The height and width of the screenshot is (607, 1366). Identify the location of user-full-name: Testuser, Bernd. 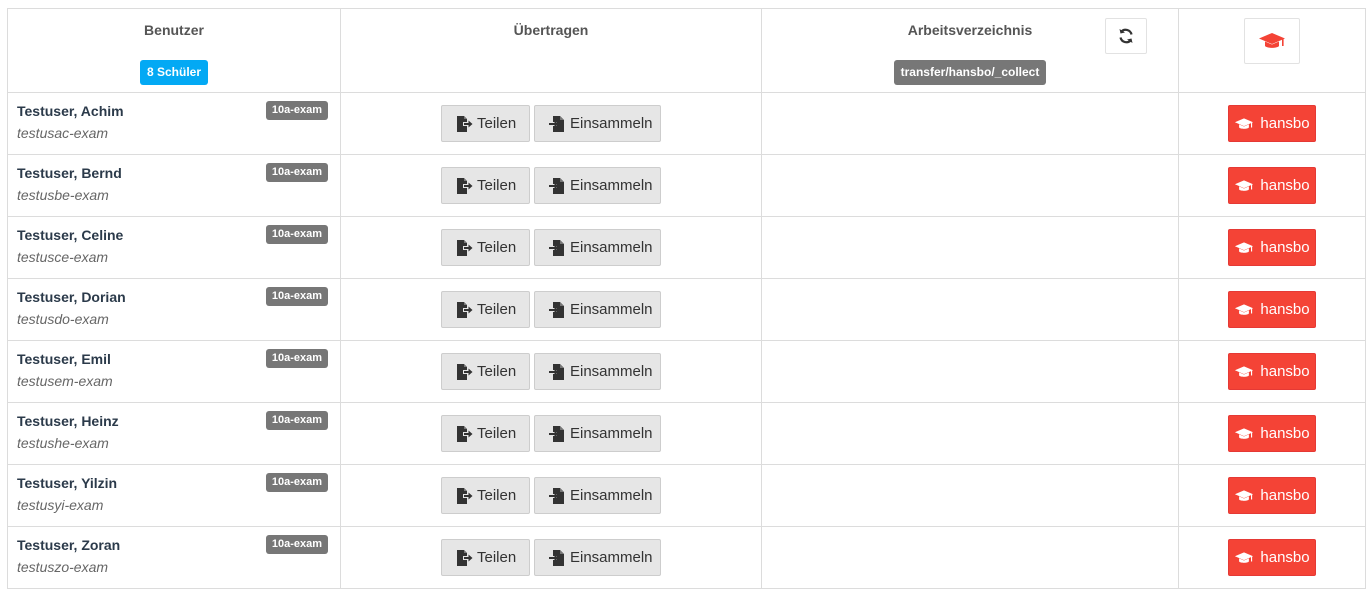
(69, 173).